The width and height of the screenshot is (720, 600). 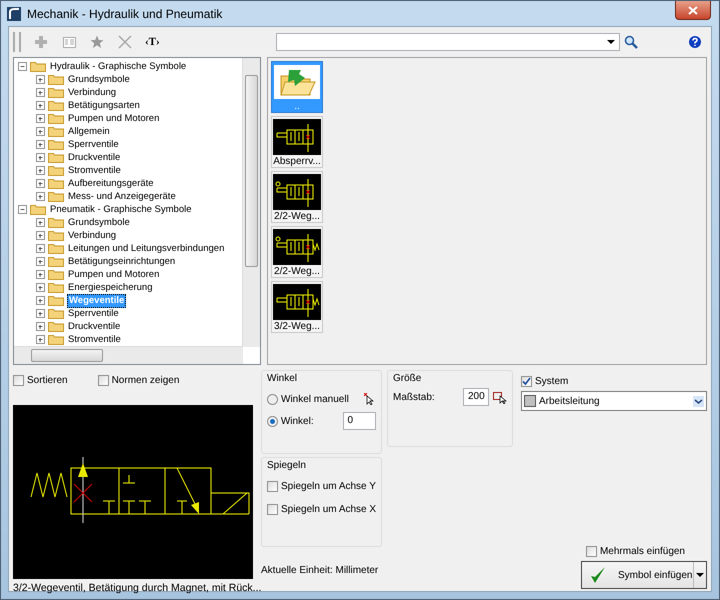 I want to click on tree-item: Energiespeicherung, so click(x=110, y=288).